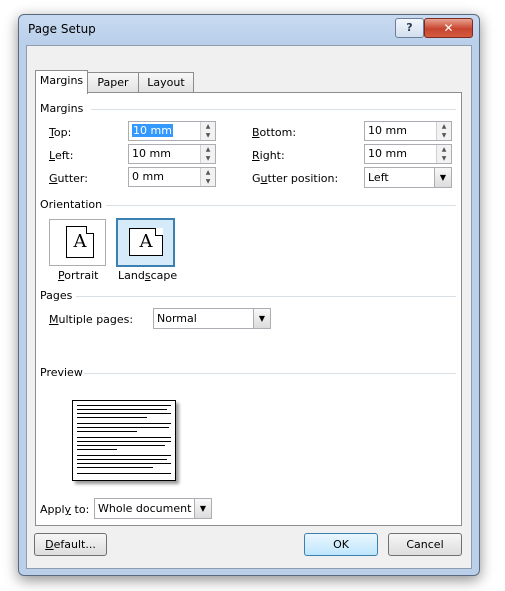 This screenshot has width=505, height=591. I want to click on portrait-option: A, so click(77, 242).